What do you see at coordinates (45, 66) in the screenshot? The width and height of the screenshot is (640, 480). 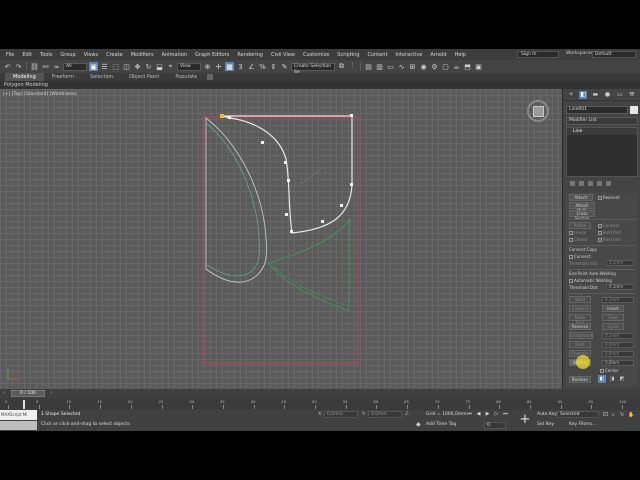 I see `unlink-icon: ⚯` at bounding box center [45, 66].